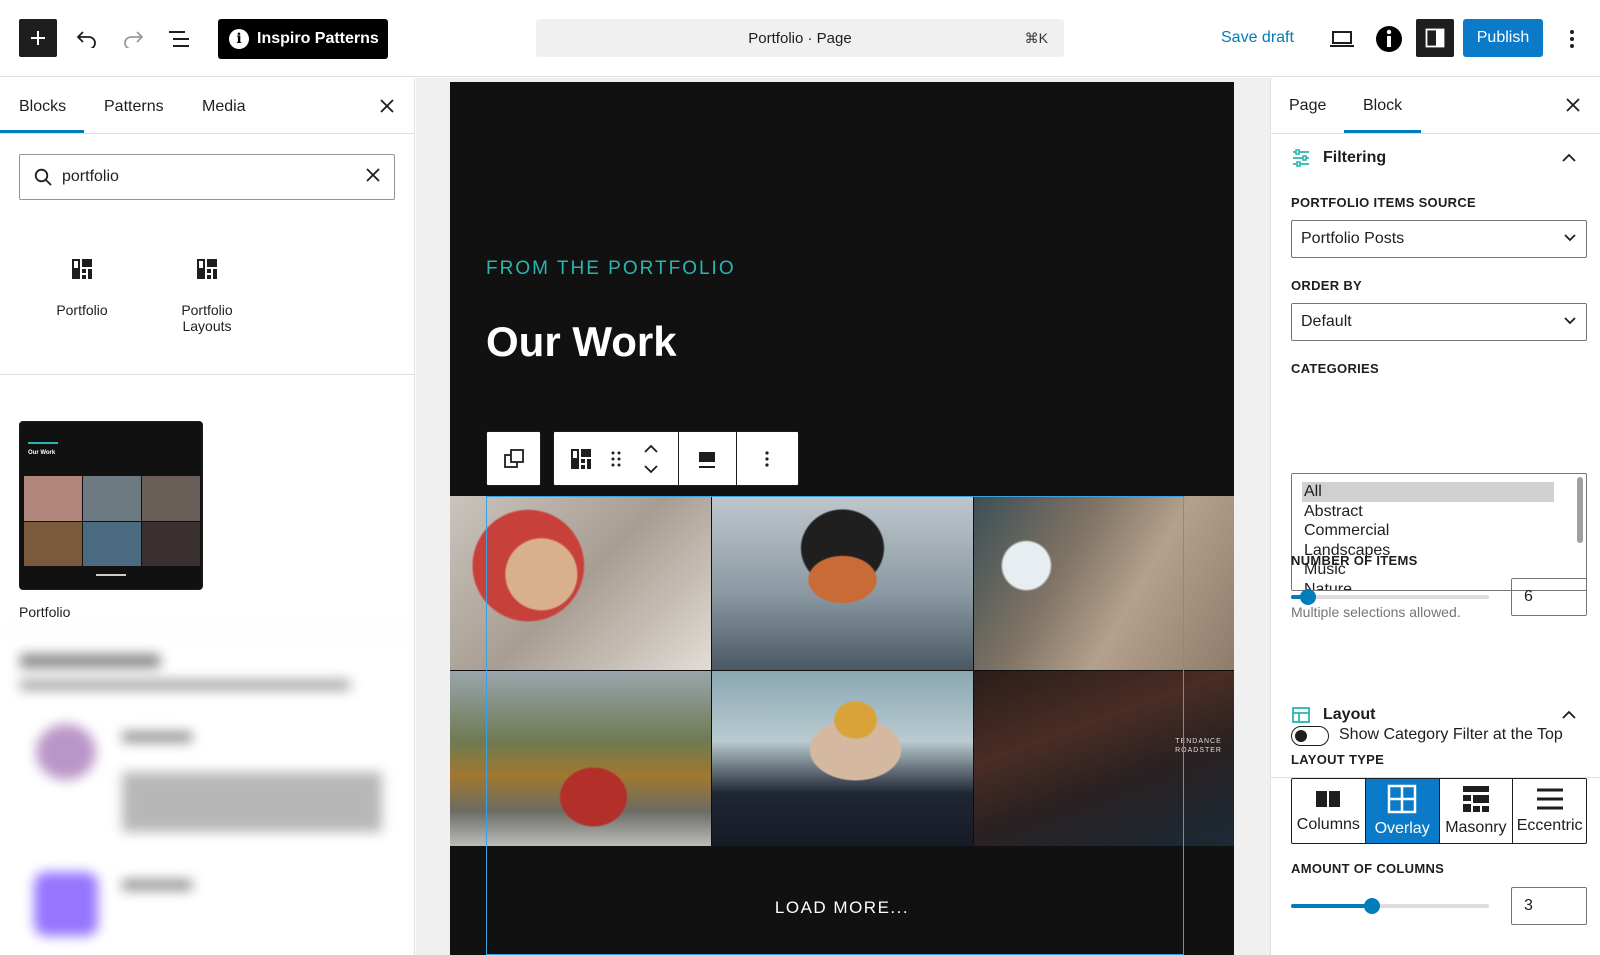 This screenshot has width=1600, height=955. Describe the element at coordinates (180, 39) in the screenshot. I see `document-overview-button` at that location.